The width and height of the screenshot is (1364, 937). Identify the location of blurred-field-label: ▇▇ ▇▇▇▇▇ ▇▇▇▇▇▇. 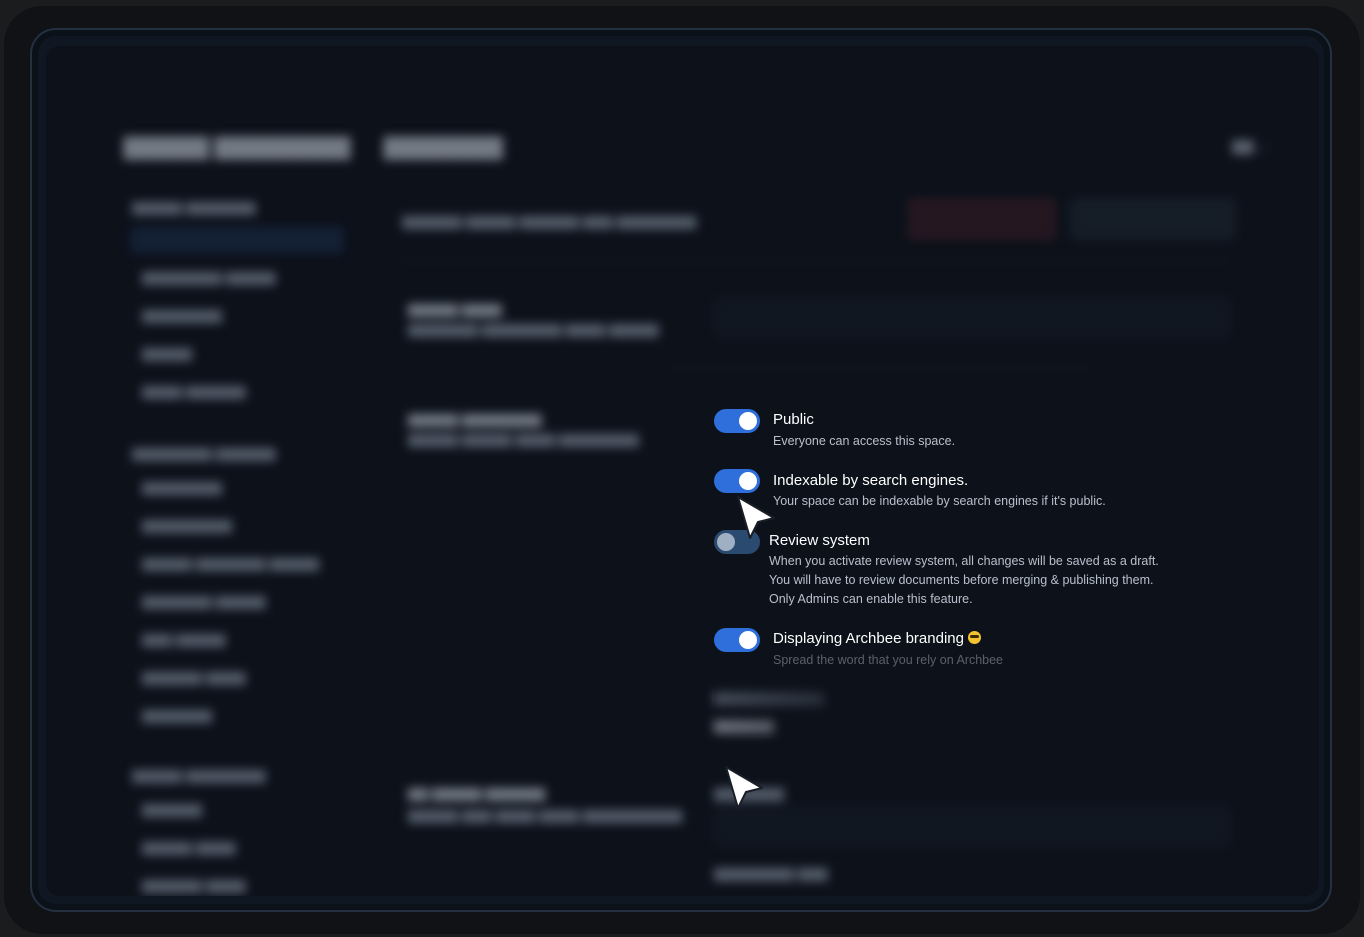
(477, 793).